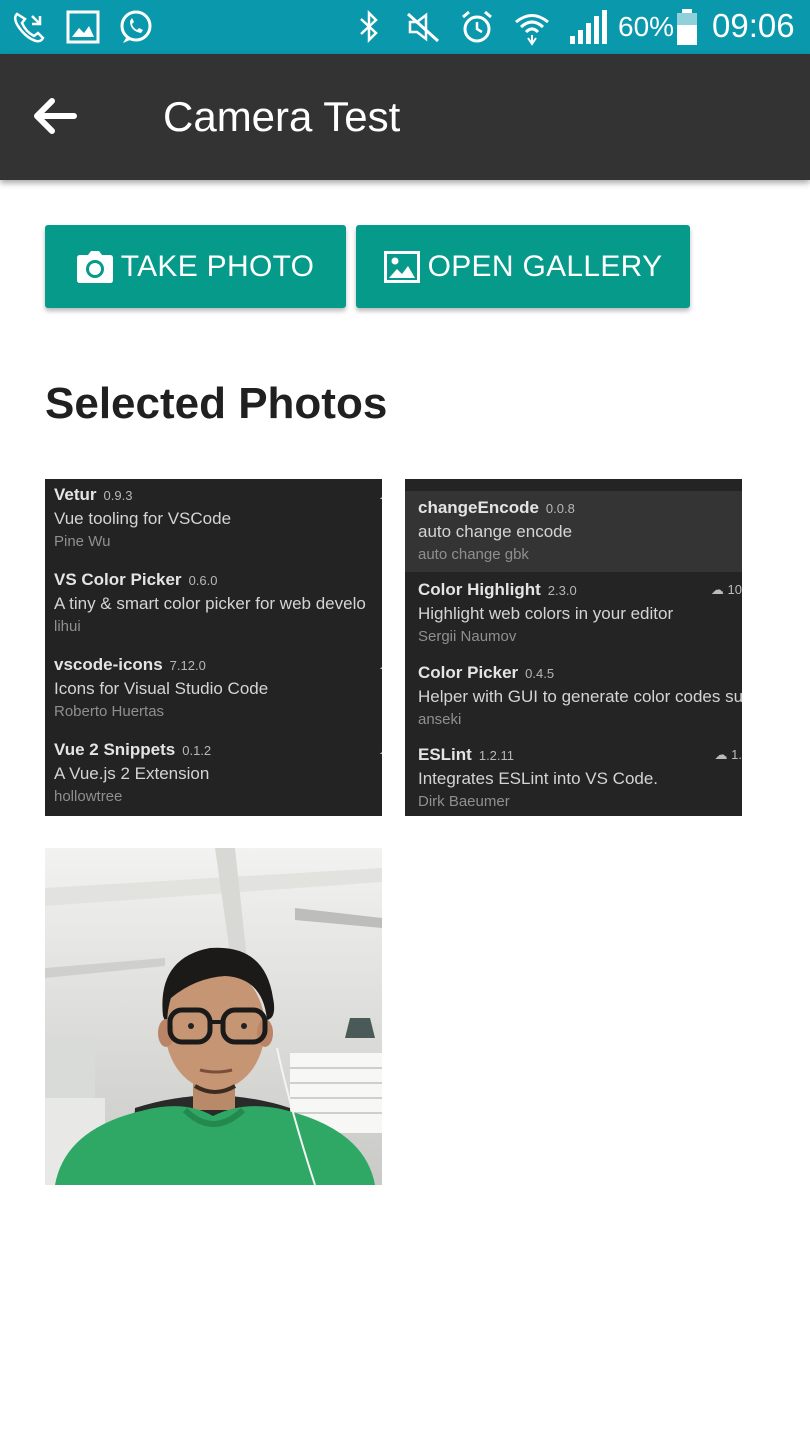 Image resolution: width=810 pixels, height=1440 pixels. Describe the element at coordinates (477, 26) in the screenshot. I see `alarm-icon` at that location.